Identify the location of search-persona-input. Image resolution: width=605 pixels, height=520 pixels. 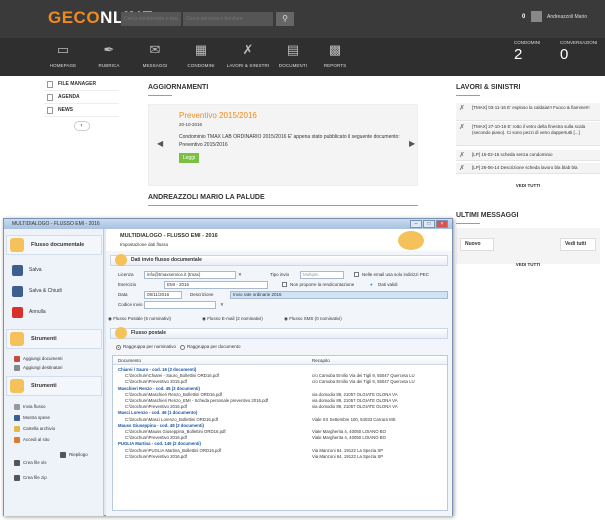
(228, 19).